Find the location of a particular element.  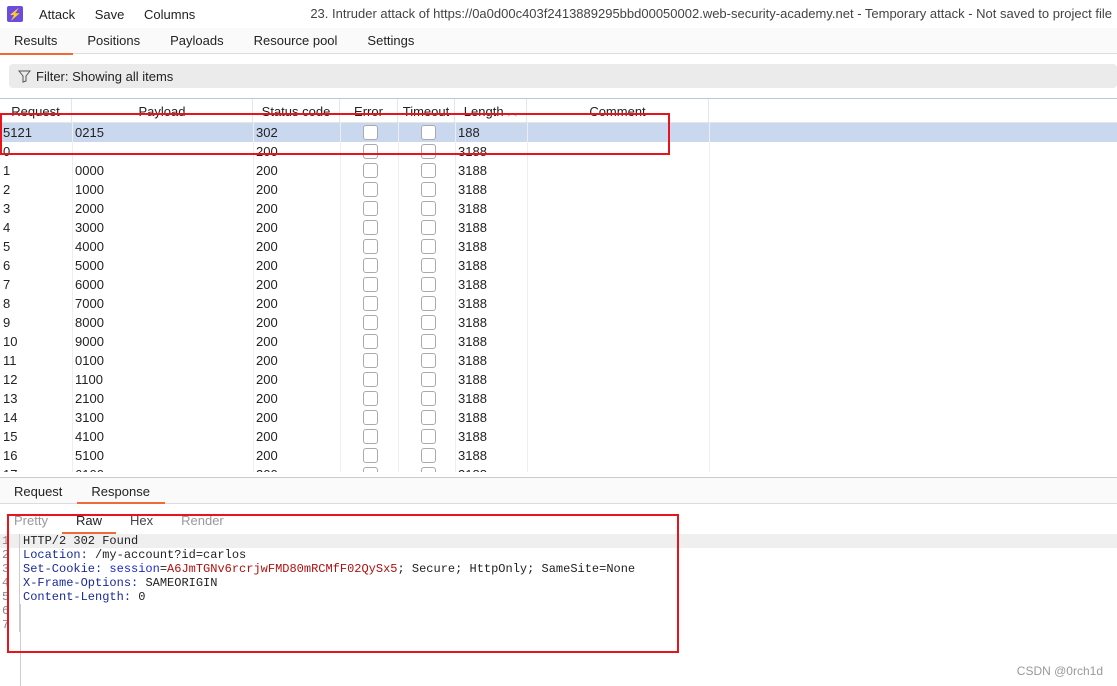

table-row: 2 1000 200 3188 is located at coordinates (558, 189).